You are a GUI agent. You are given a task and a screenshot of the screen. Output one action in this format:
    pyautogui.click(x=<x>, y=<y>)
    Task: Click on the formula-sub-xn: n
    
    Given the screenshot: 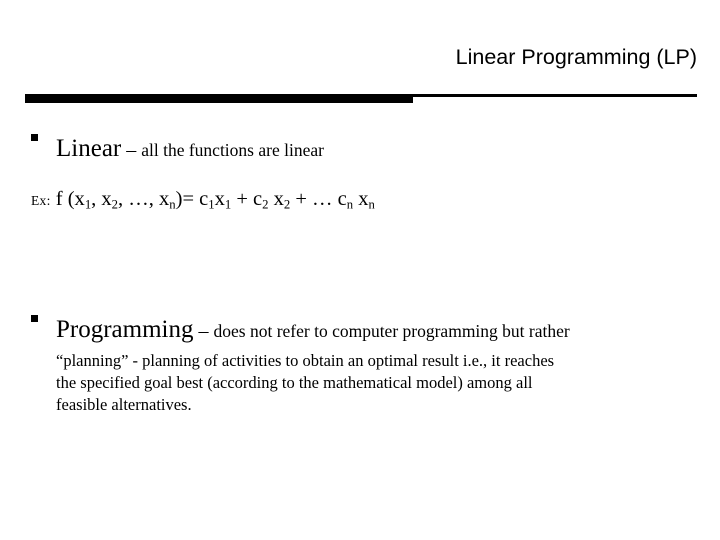 What is the action you would take?
    pyautogui.click(x=371, y=203)
    